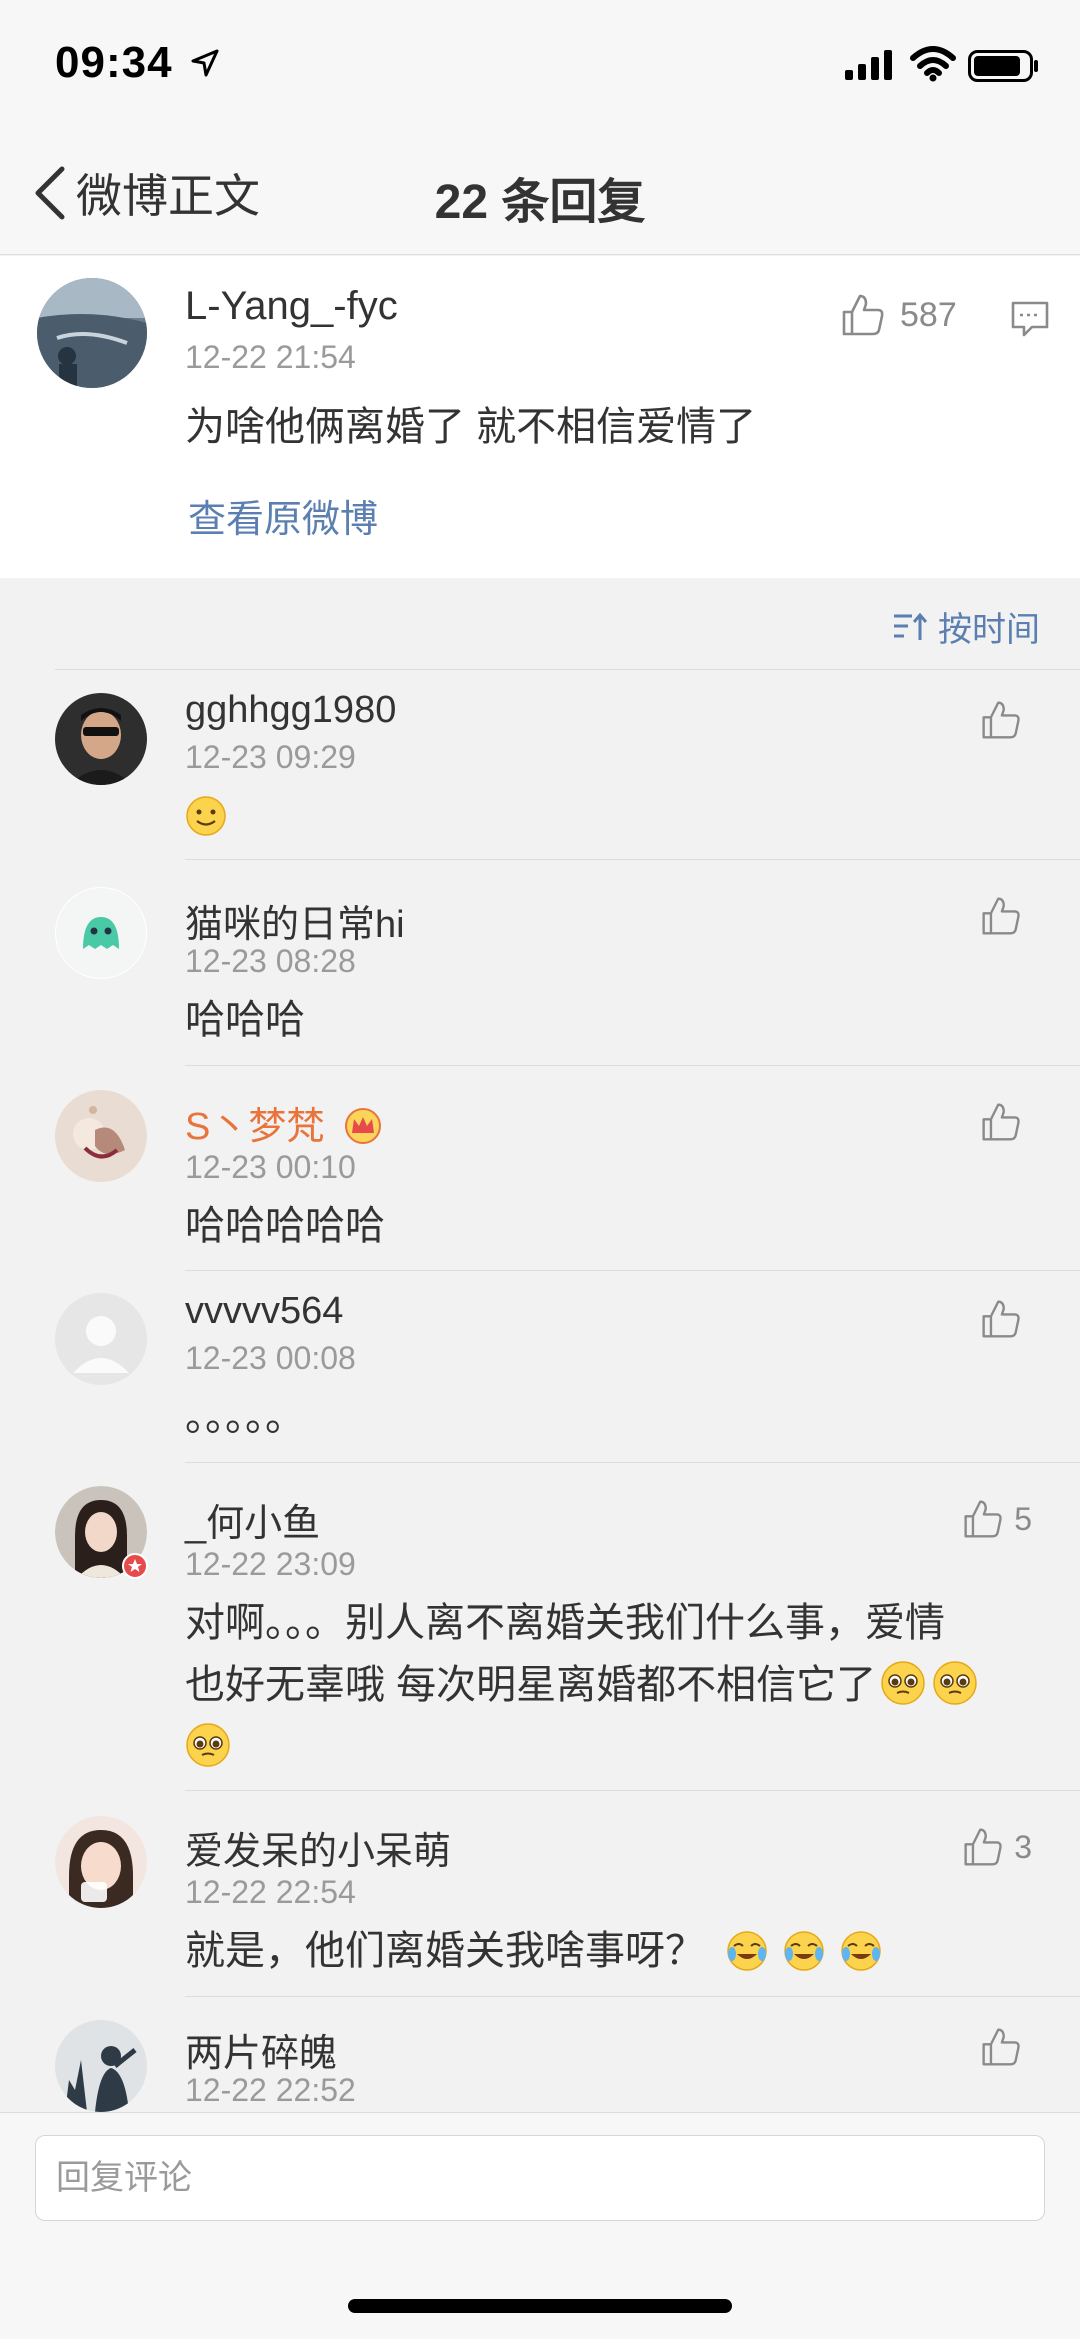 Image resolution: width=1080 pixels, height=2339 pixels. I want to click on comment-content: 对啊。。。别人离不离婚关我们什么事，爱情 也好无辜哦 每次明星离婚都不相信它了, so click(595, 1685).